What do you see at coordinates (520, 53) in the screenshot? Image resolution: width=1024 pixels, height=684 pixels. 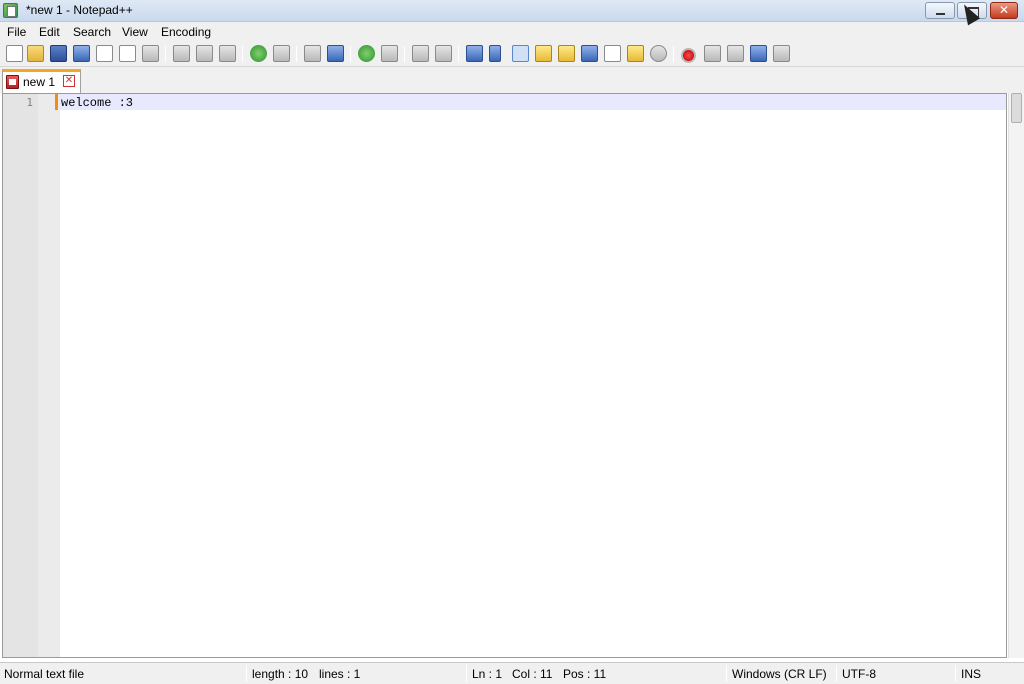 I see `indent-guide-icon` at bounding box center [520, 53].